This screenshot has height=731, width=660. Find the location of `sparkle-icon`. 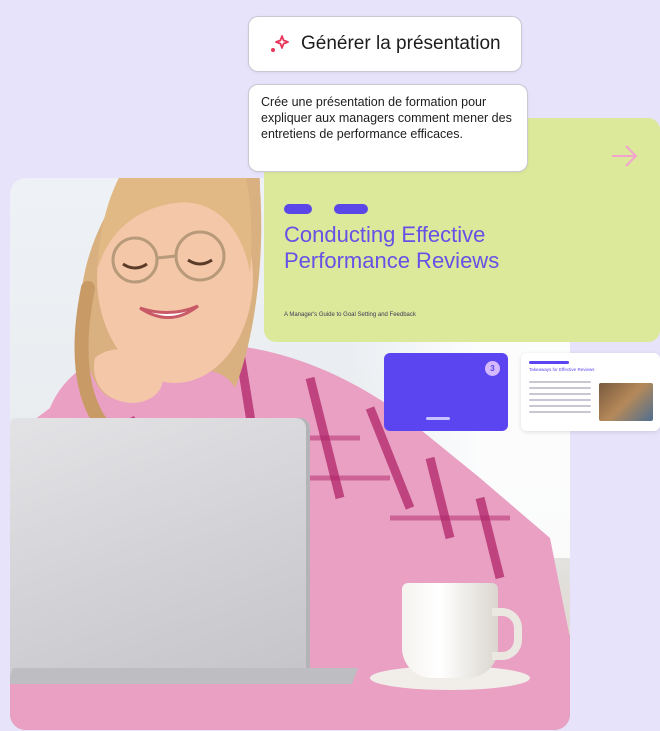

sparkle-icon is located at coordinates (279, 44).